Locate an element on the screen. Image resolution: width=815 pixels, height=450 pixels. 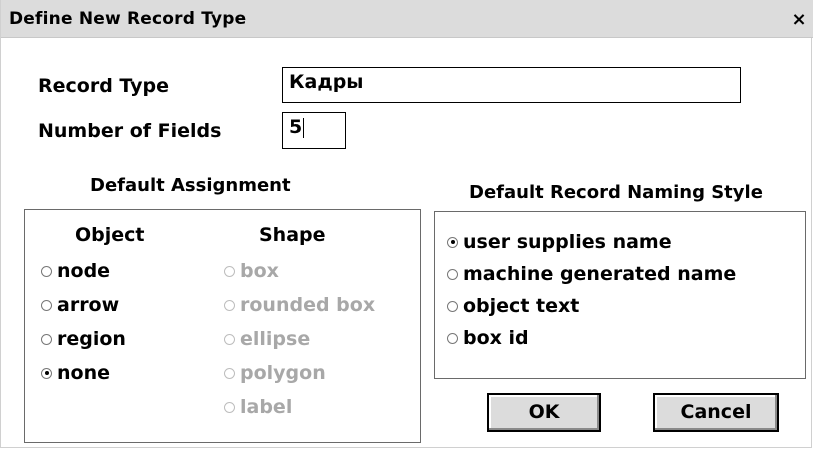
naming-option-object-text: object text is located at coordinates (513, 306).